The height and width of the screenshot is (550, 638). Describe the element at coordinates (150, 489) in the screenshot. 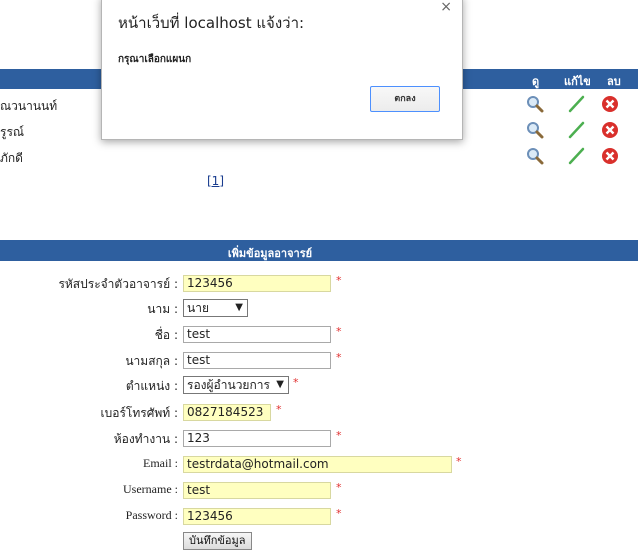

I see `username-label: Username :` at that location.